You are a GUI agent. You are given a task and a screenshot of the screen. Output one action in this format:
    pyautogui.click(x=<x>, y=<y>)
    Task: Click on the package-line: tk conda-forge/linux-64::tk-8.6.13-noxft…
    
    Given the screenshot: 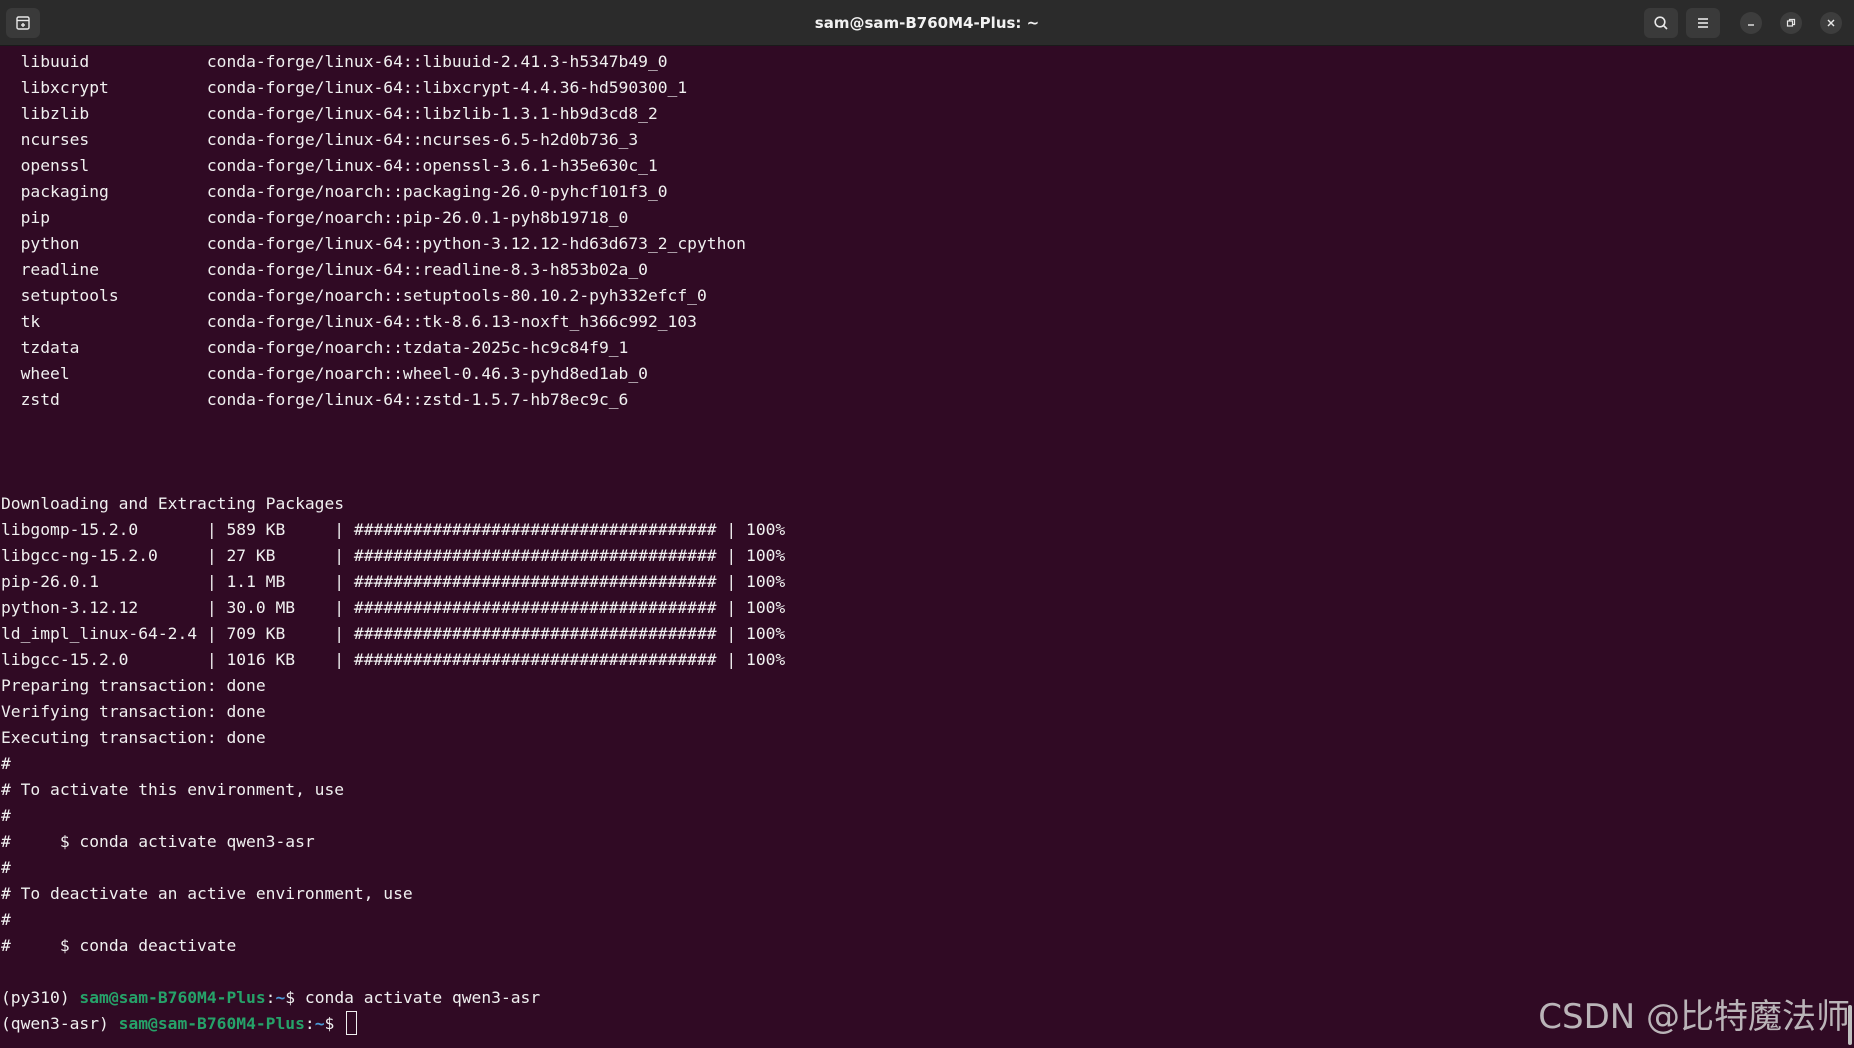 What is the action you would take?
    pyautogui.click(x=927, y=322)
    